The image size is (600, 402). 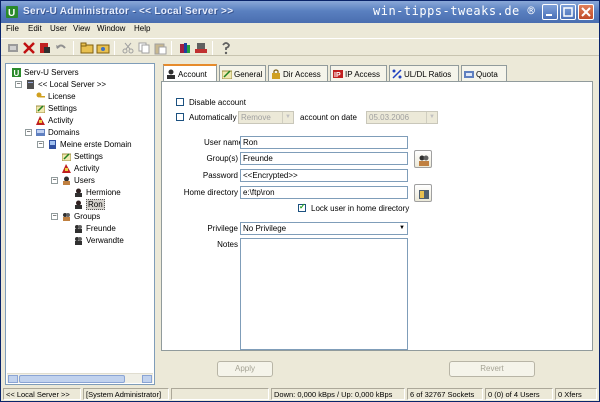 I want to click on toolbar, so click(x=300, y=47).